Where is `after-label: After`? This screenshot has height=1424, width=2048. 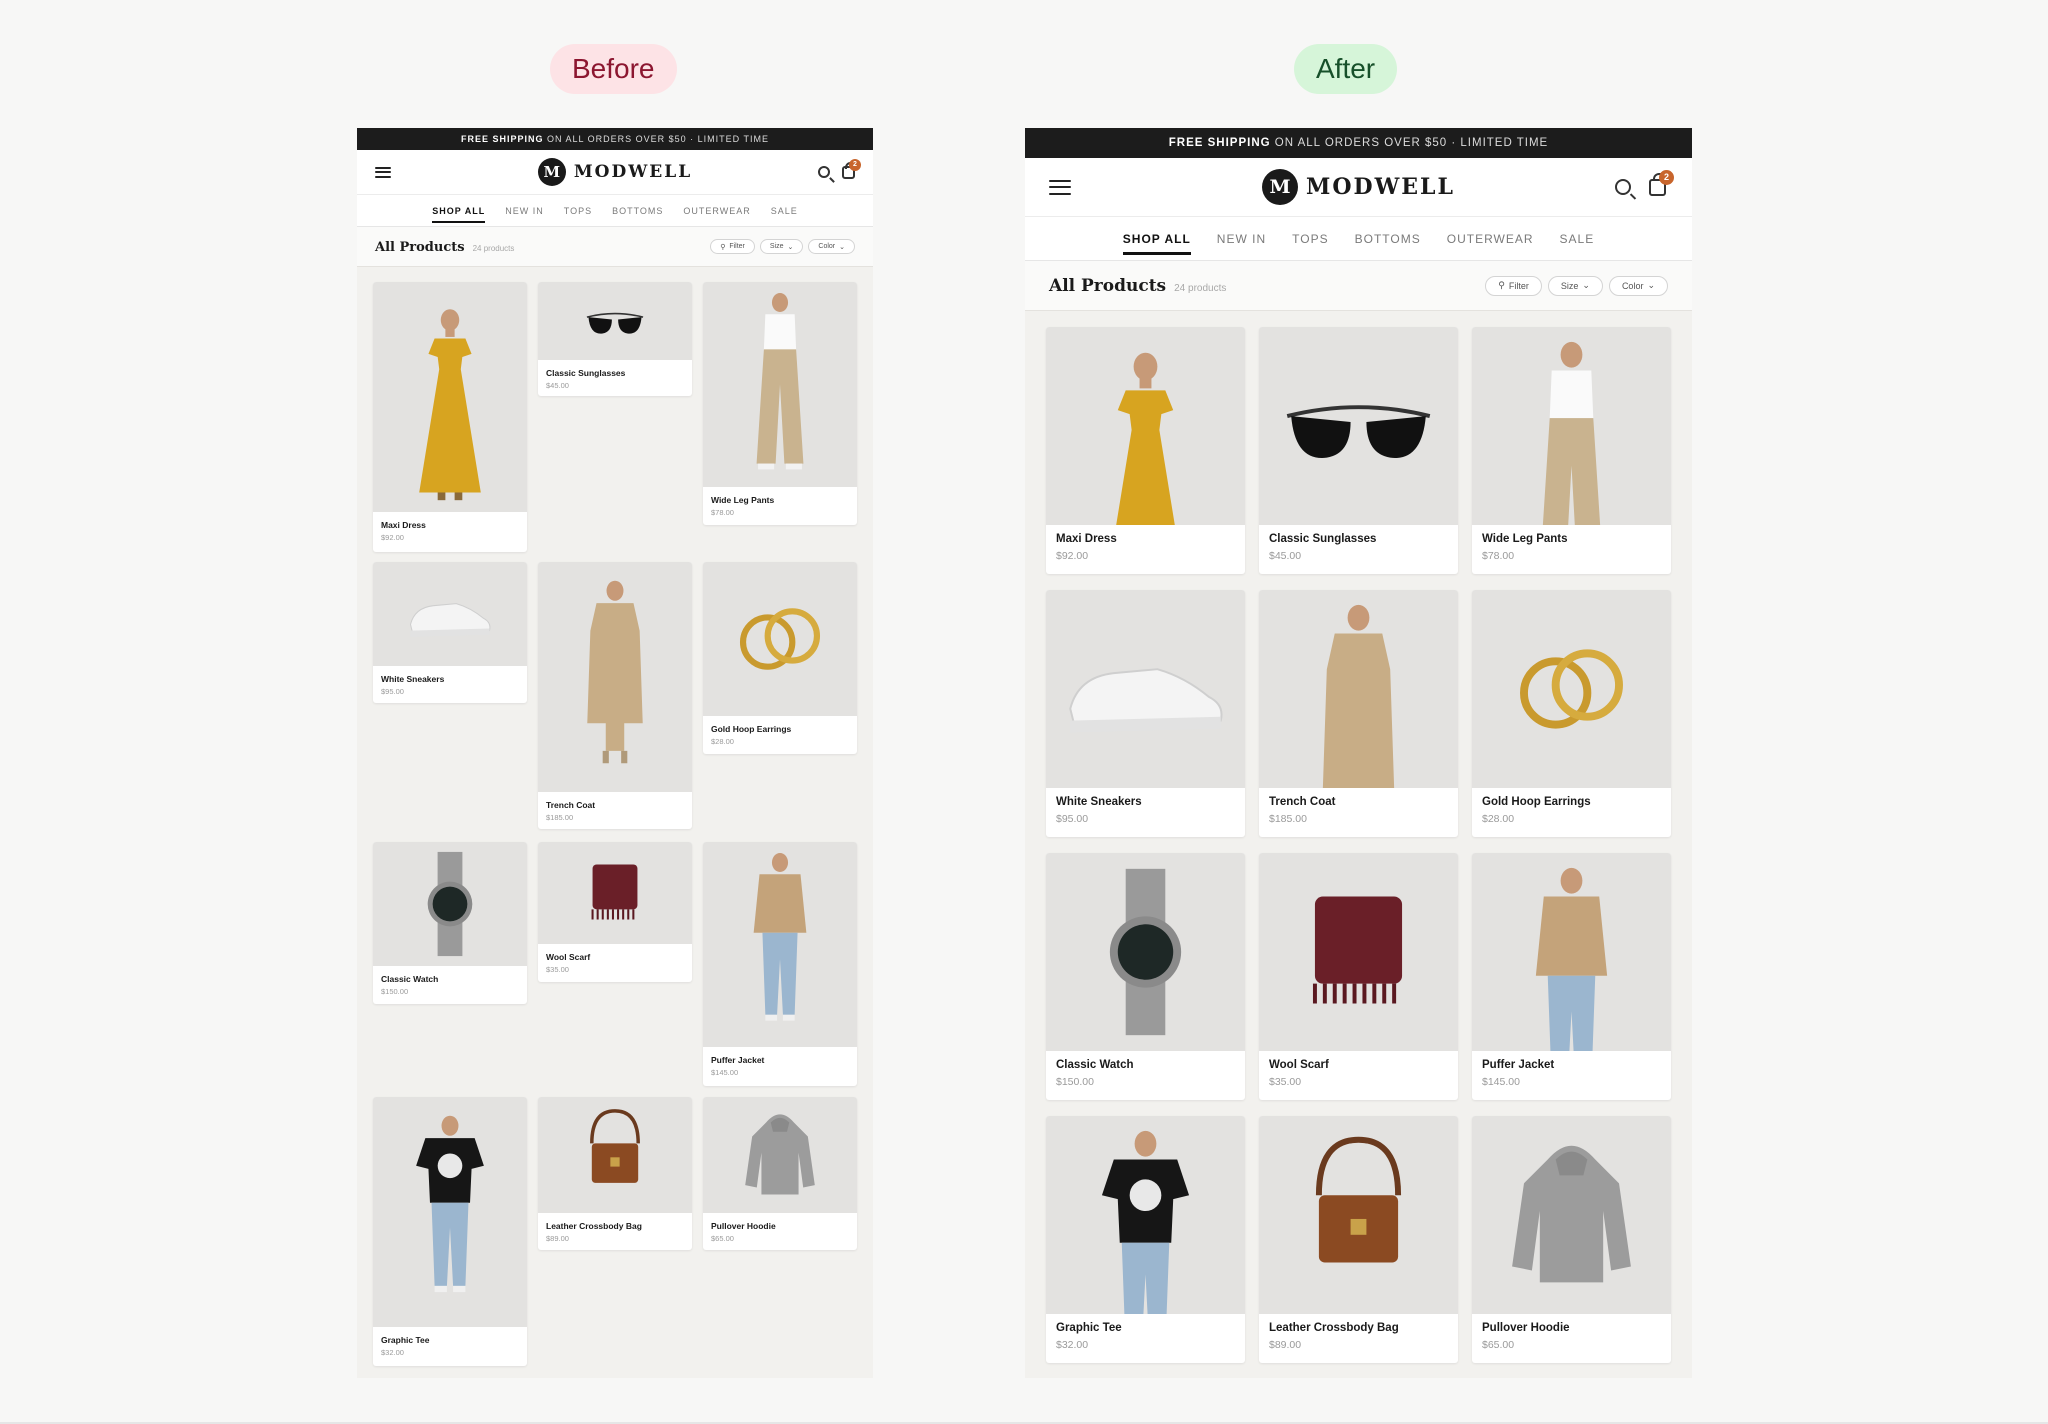 after-label: After is located at coordinates (1346, 69).